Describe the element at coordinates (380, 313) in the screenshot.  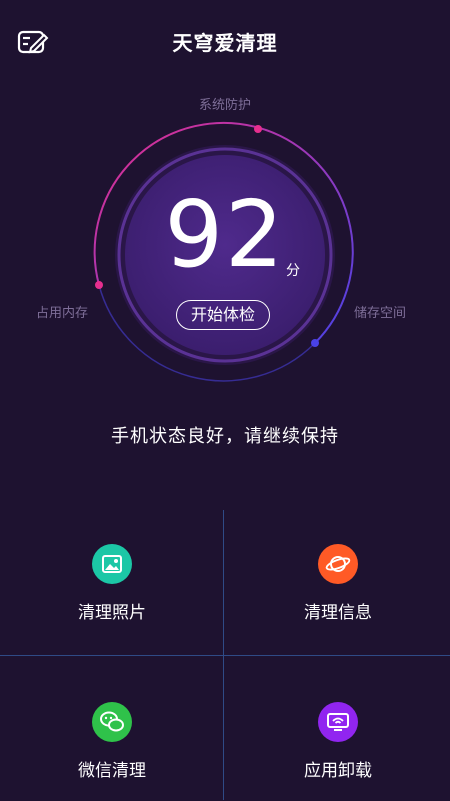
I see `label-storage-space: 储存空间` at that location.